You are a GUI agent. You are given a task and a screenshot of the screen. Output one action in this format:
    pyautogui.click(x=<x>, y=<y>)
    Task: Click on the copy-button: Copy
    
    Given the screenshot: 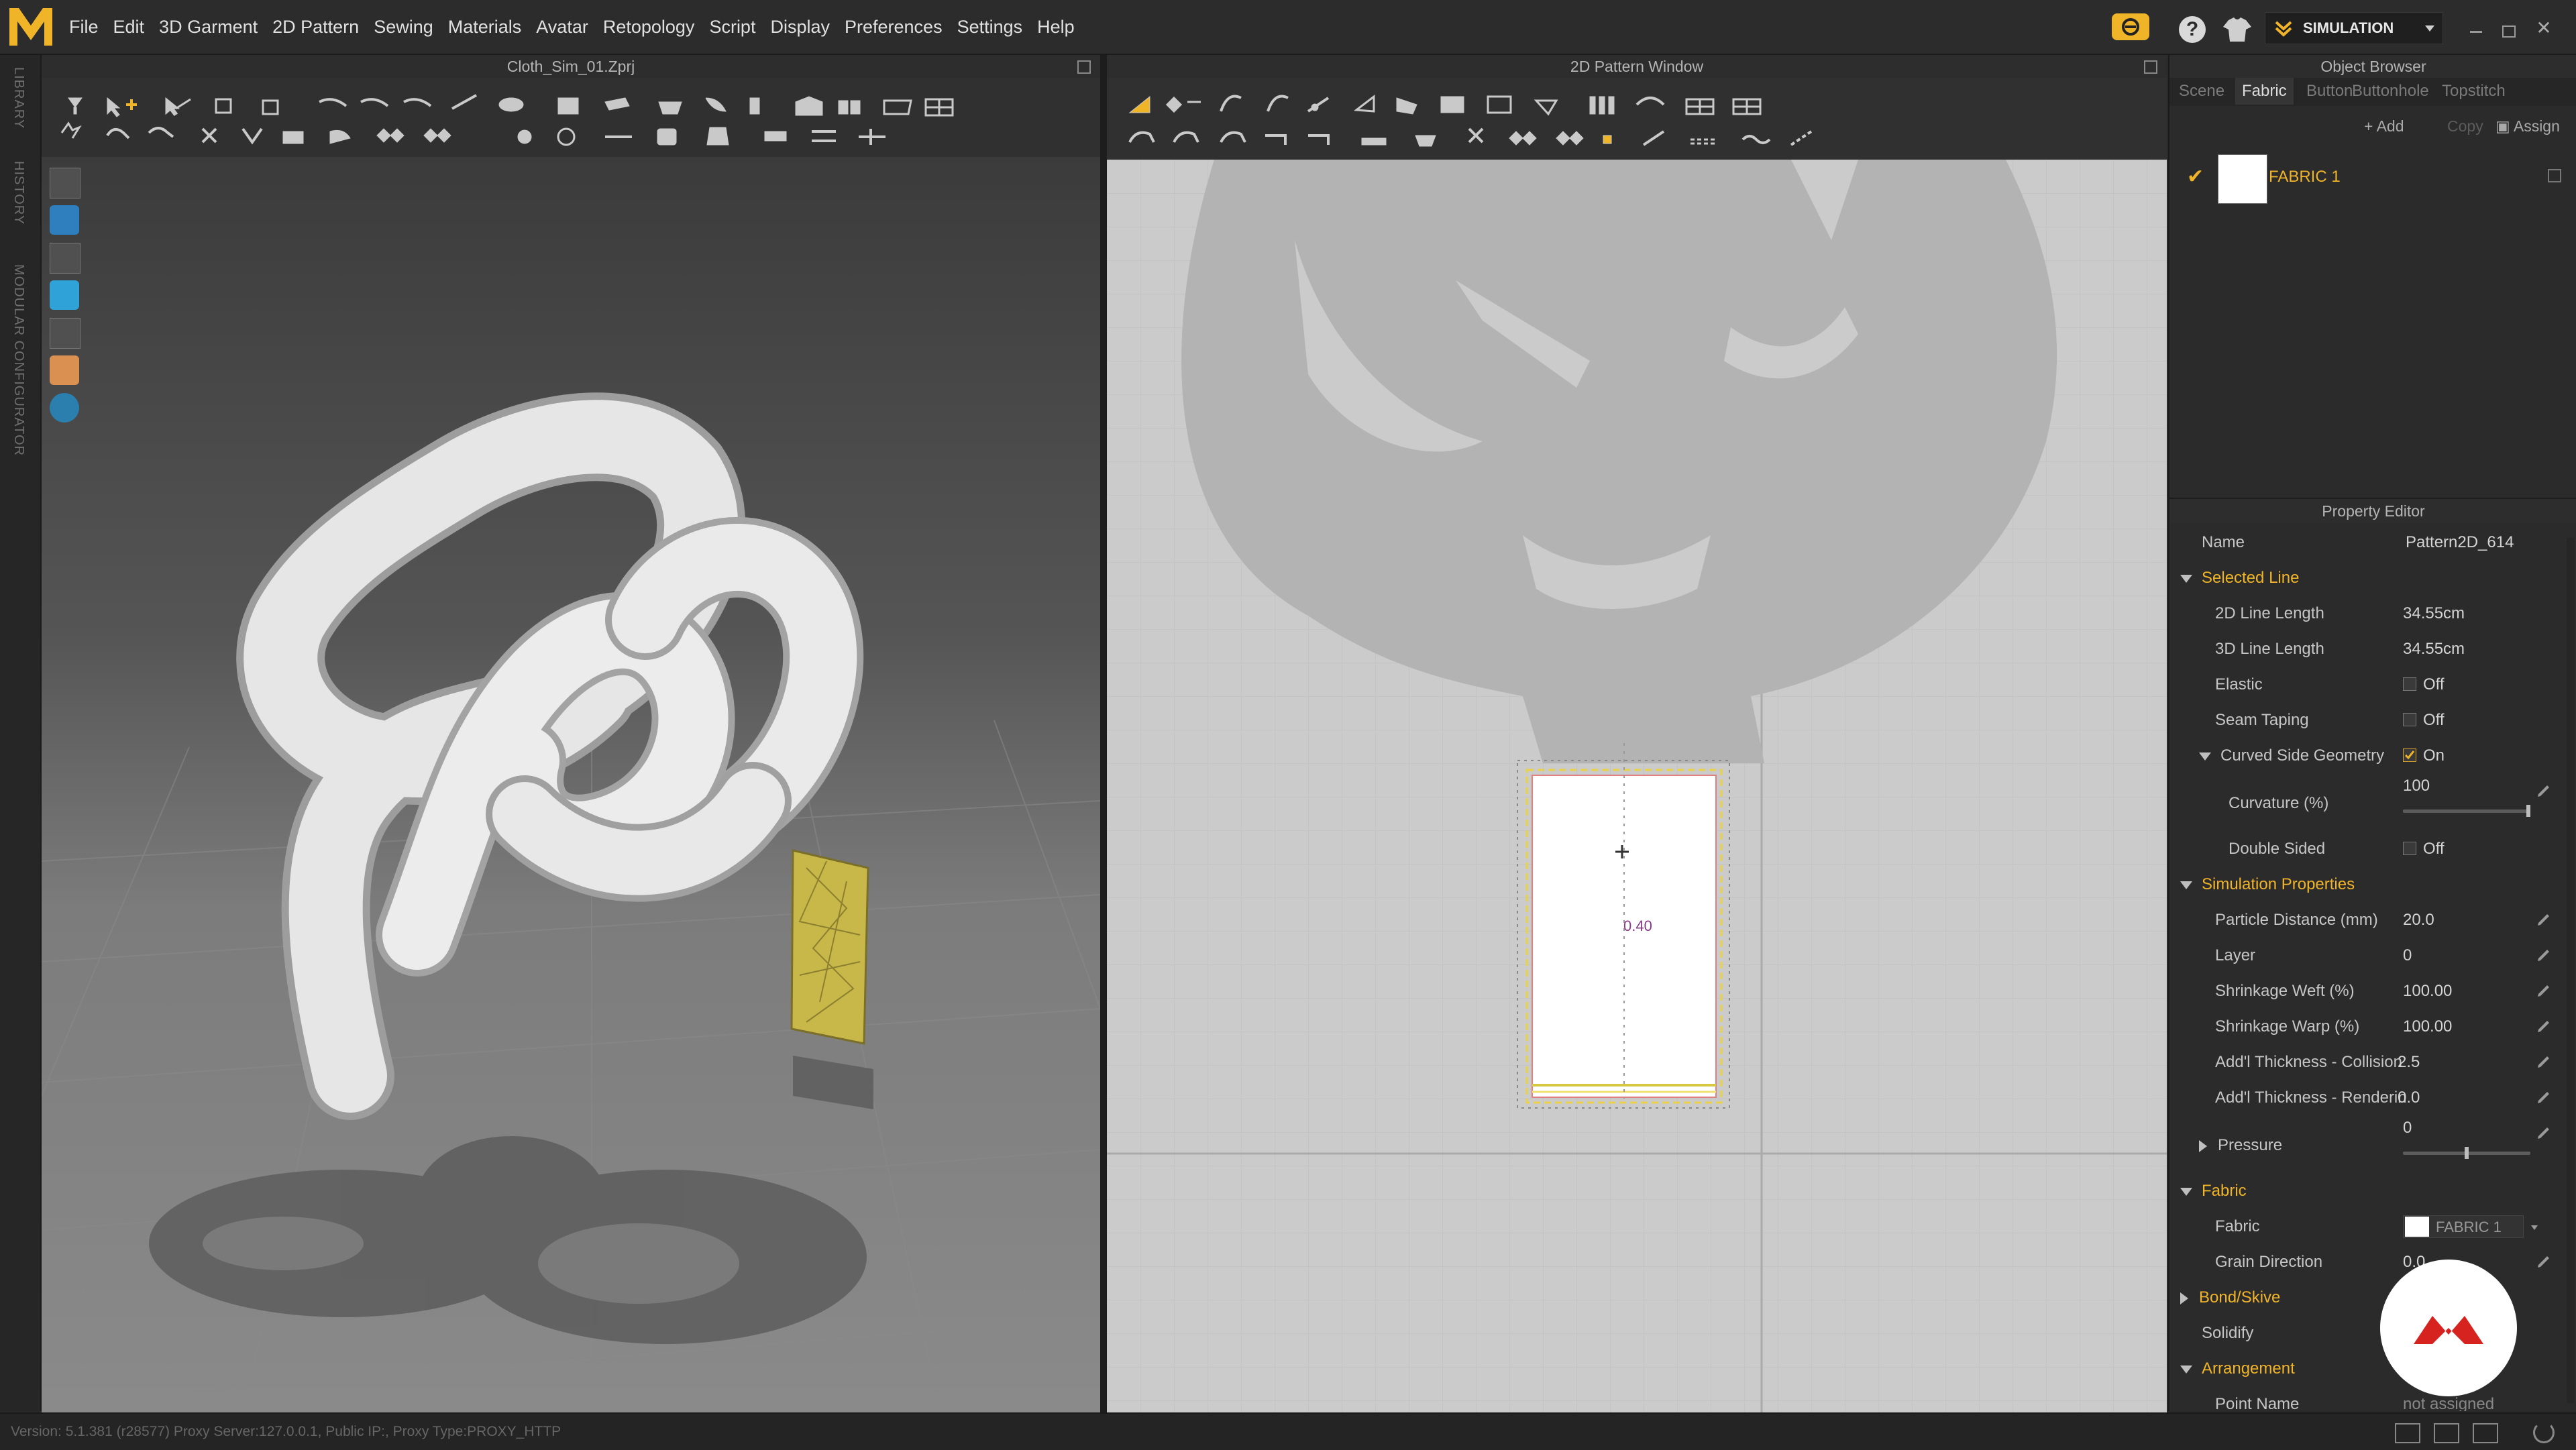 What is the action you would take?
    pyautogui.click(x=2465, y=126)
    